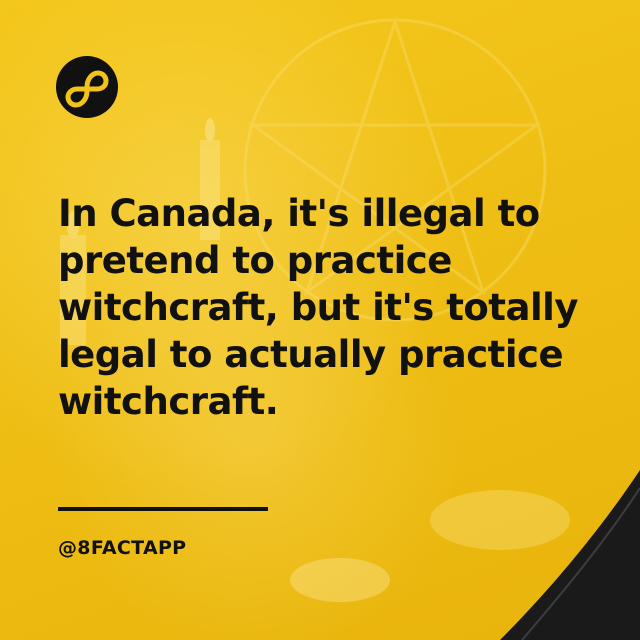 The height and width of the screenshot is (640, 640). What do you see at coordinates (122, 548) in the screenshot?
I see `social-handle: @8FACTAPP` at bounding box center [122, 548].